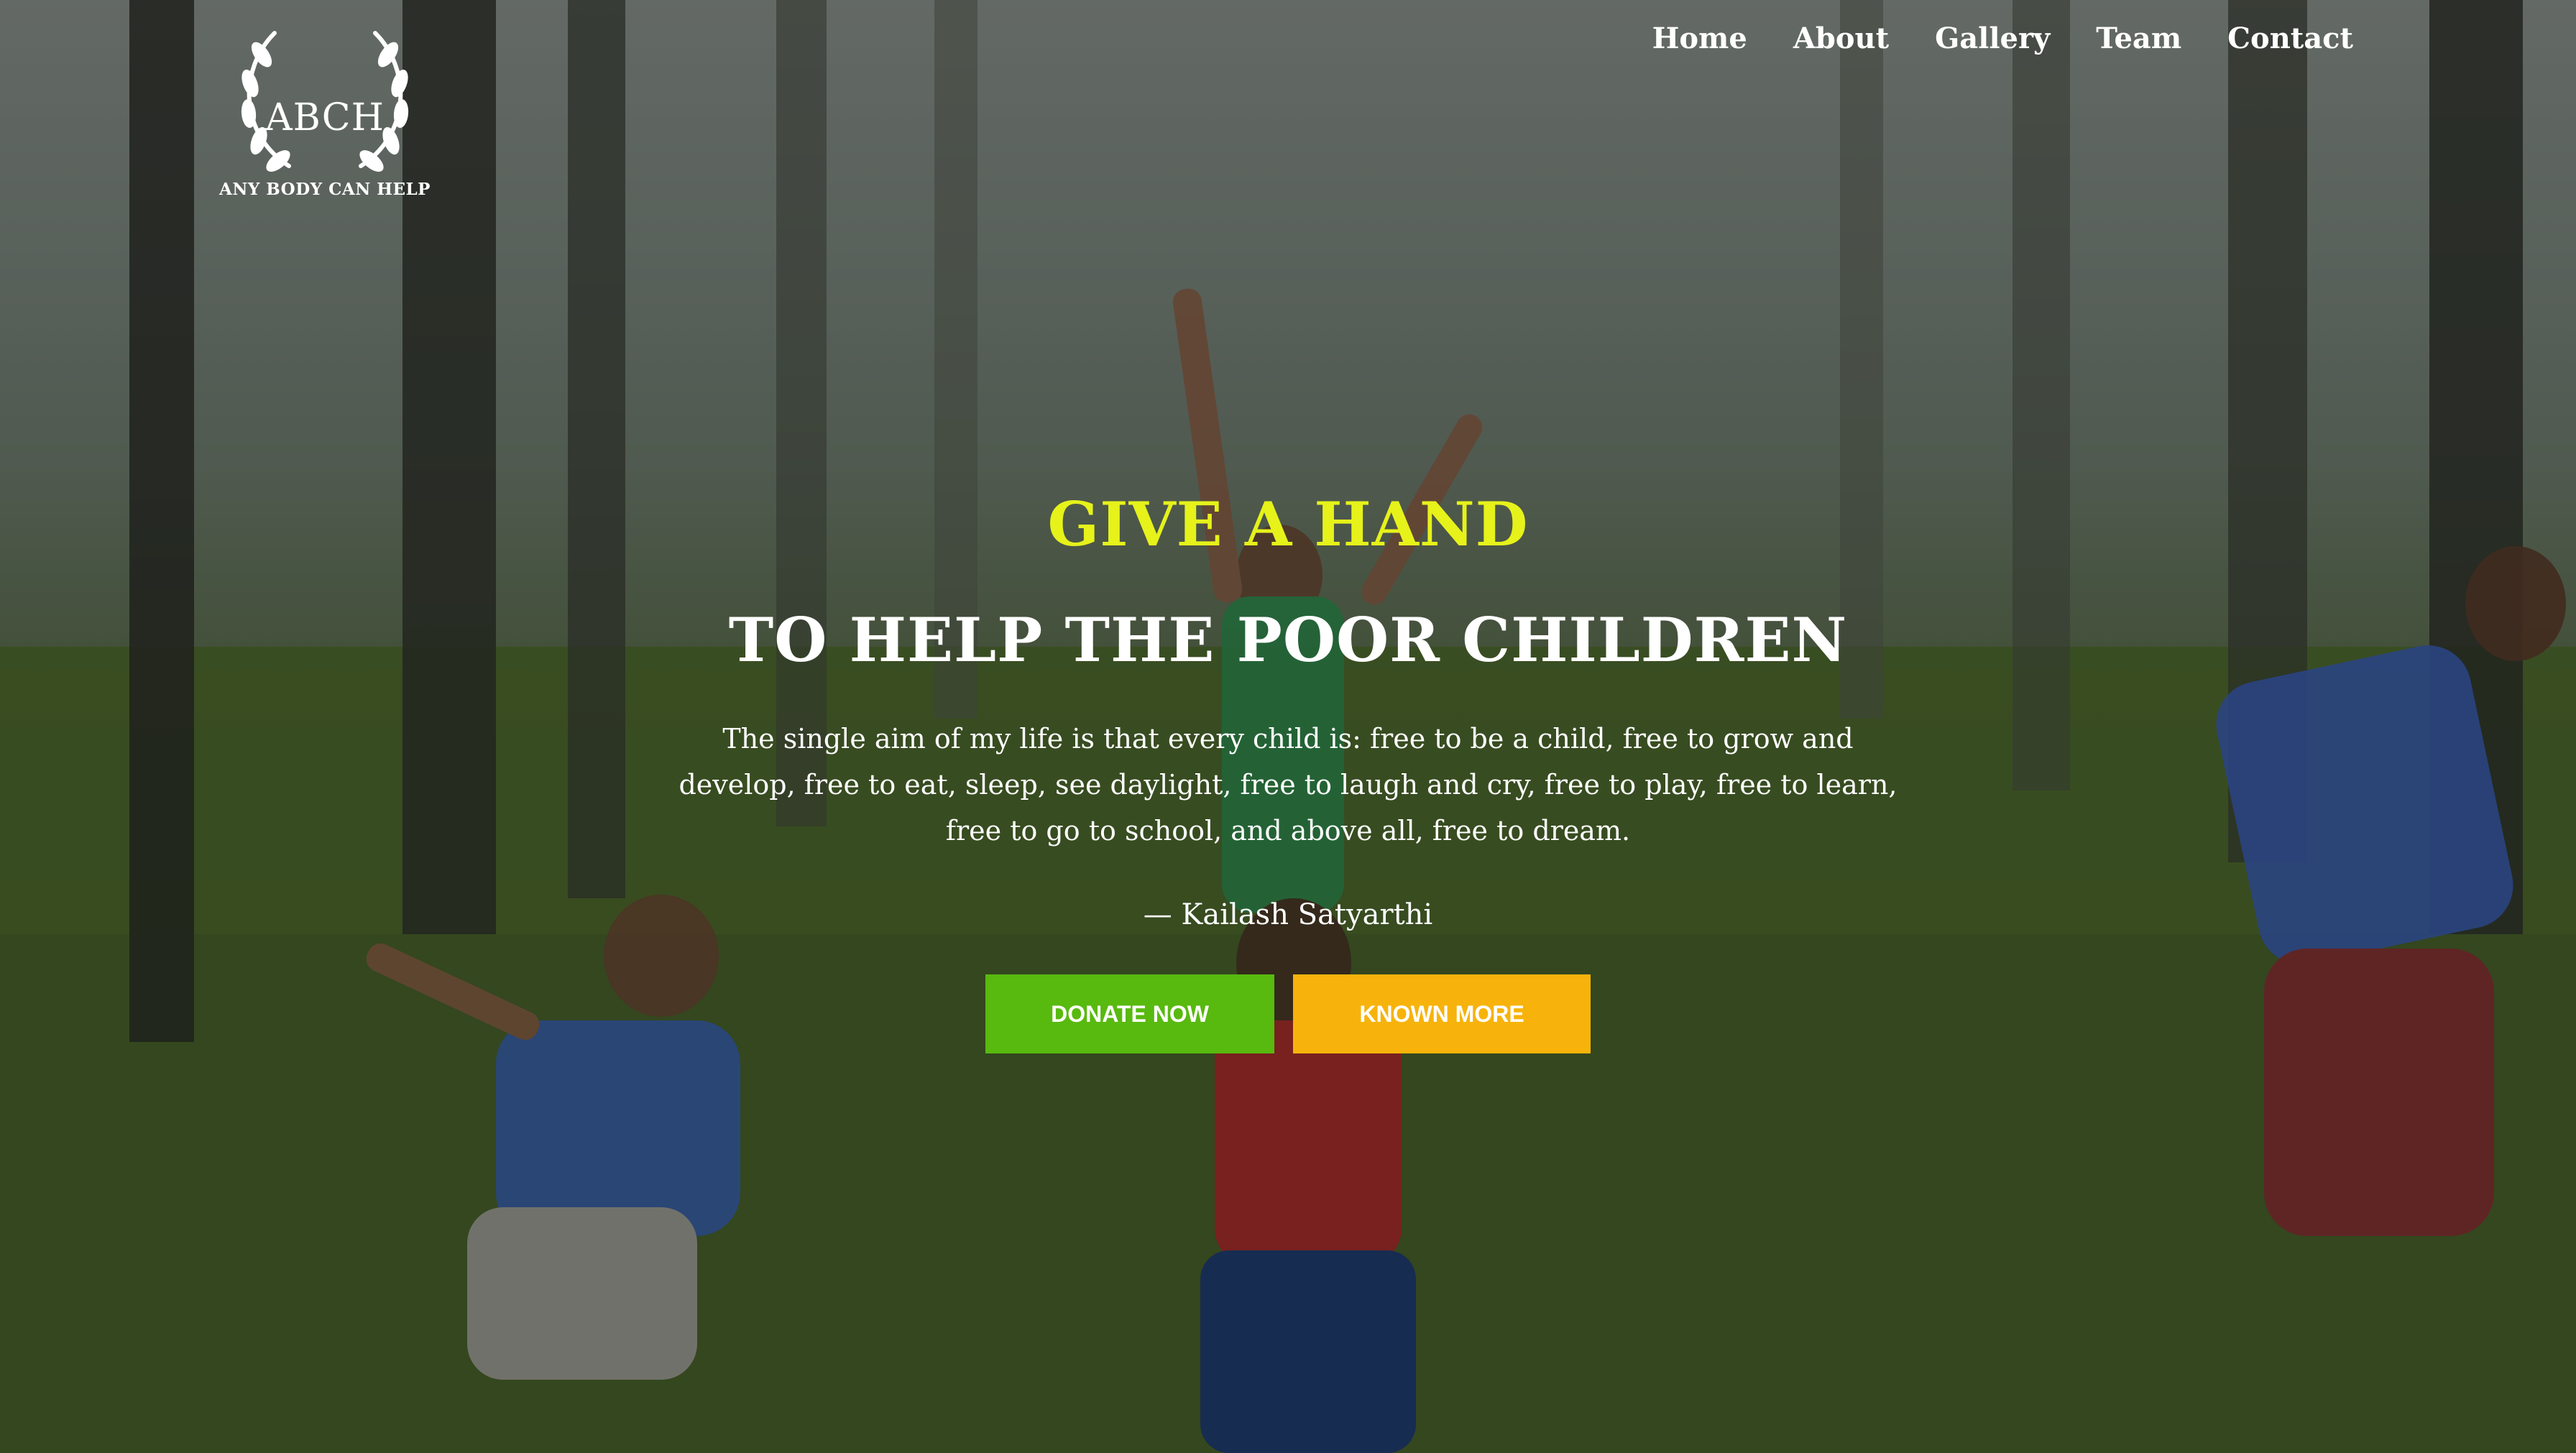 The width and height of the screenshot is (2576, 1453). I want to click on nav-team: Team, so click(2138, 38).